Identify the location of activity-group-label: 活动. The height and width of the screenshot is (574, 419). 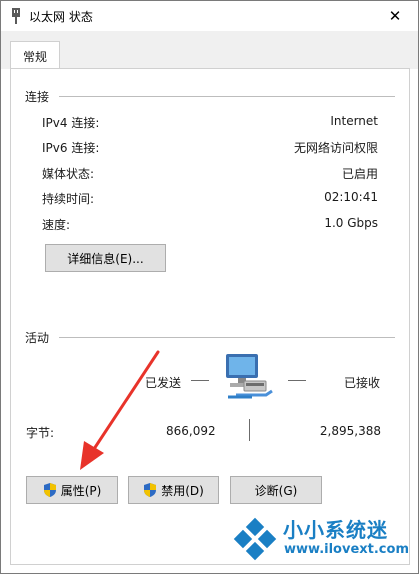
(37, 338).